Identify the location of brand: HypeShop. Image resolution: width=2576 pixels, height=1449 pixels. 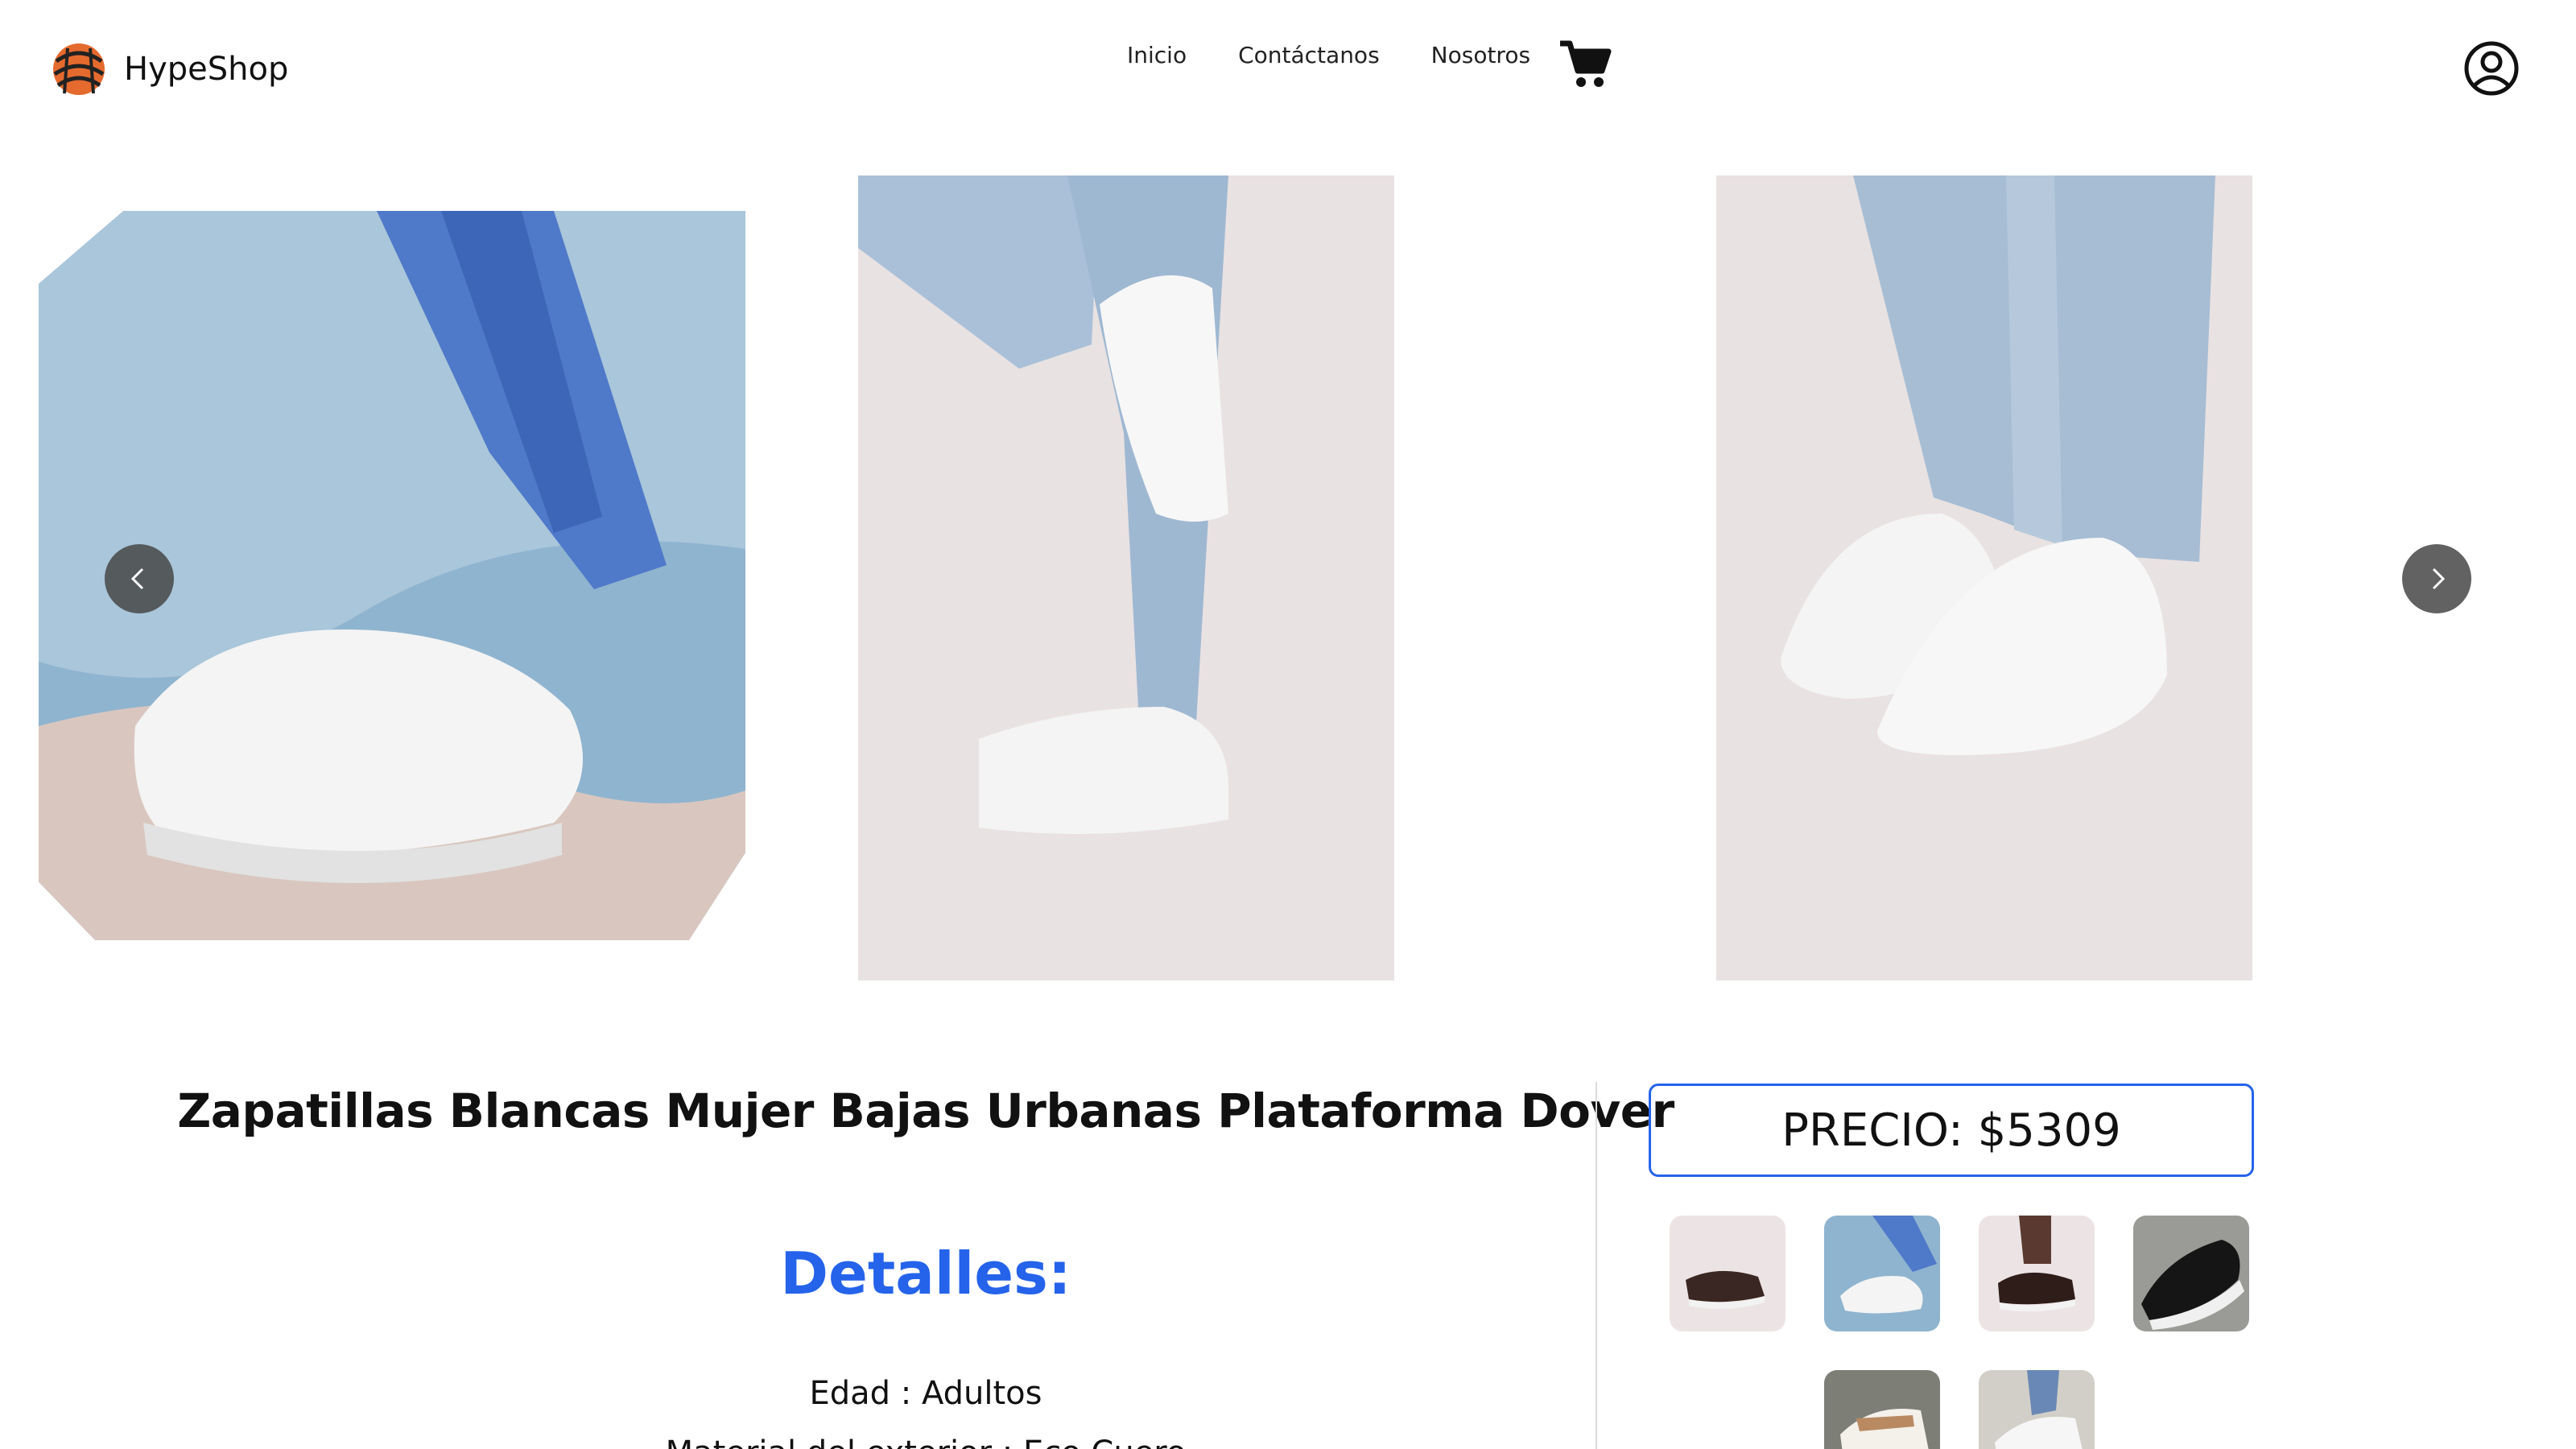
(169, 69).